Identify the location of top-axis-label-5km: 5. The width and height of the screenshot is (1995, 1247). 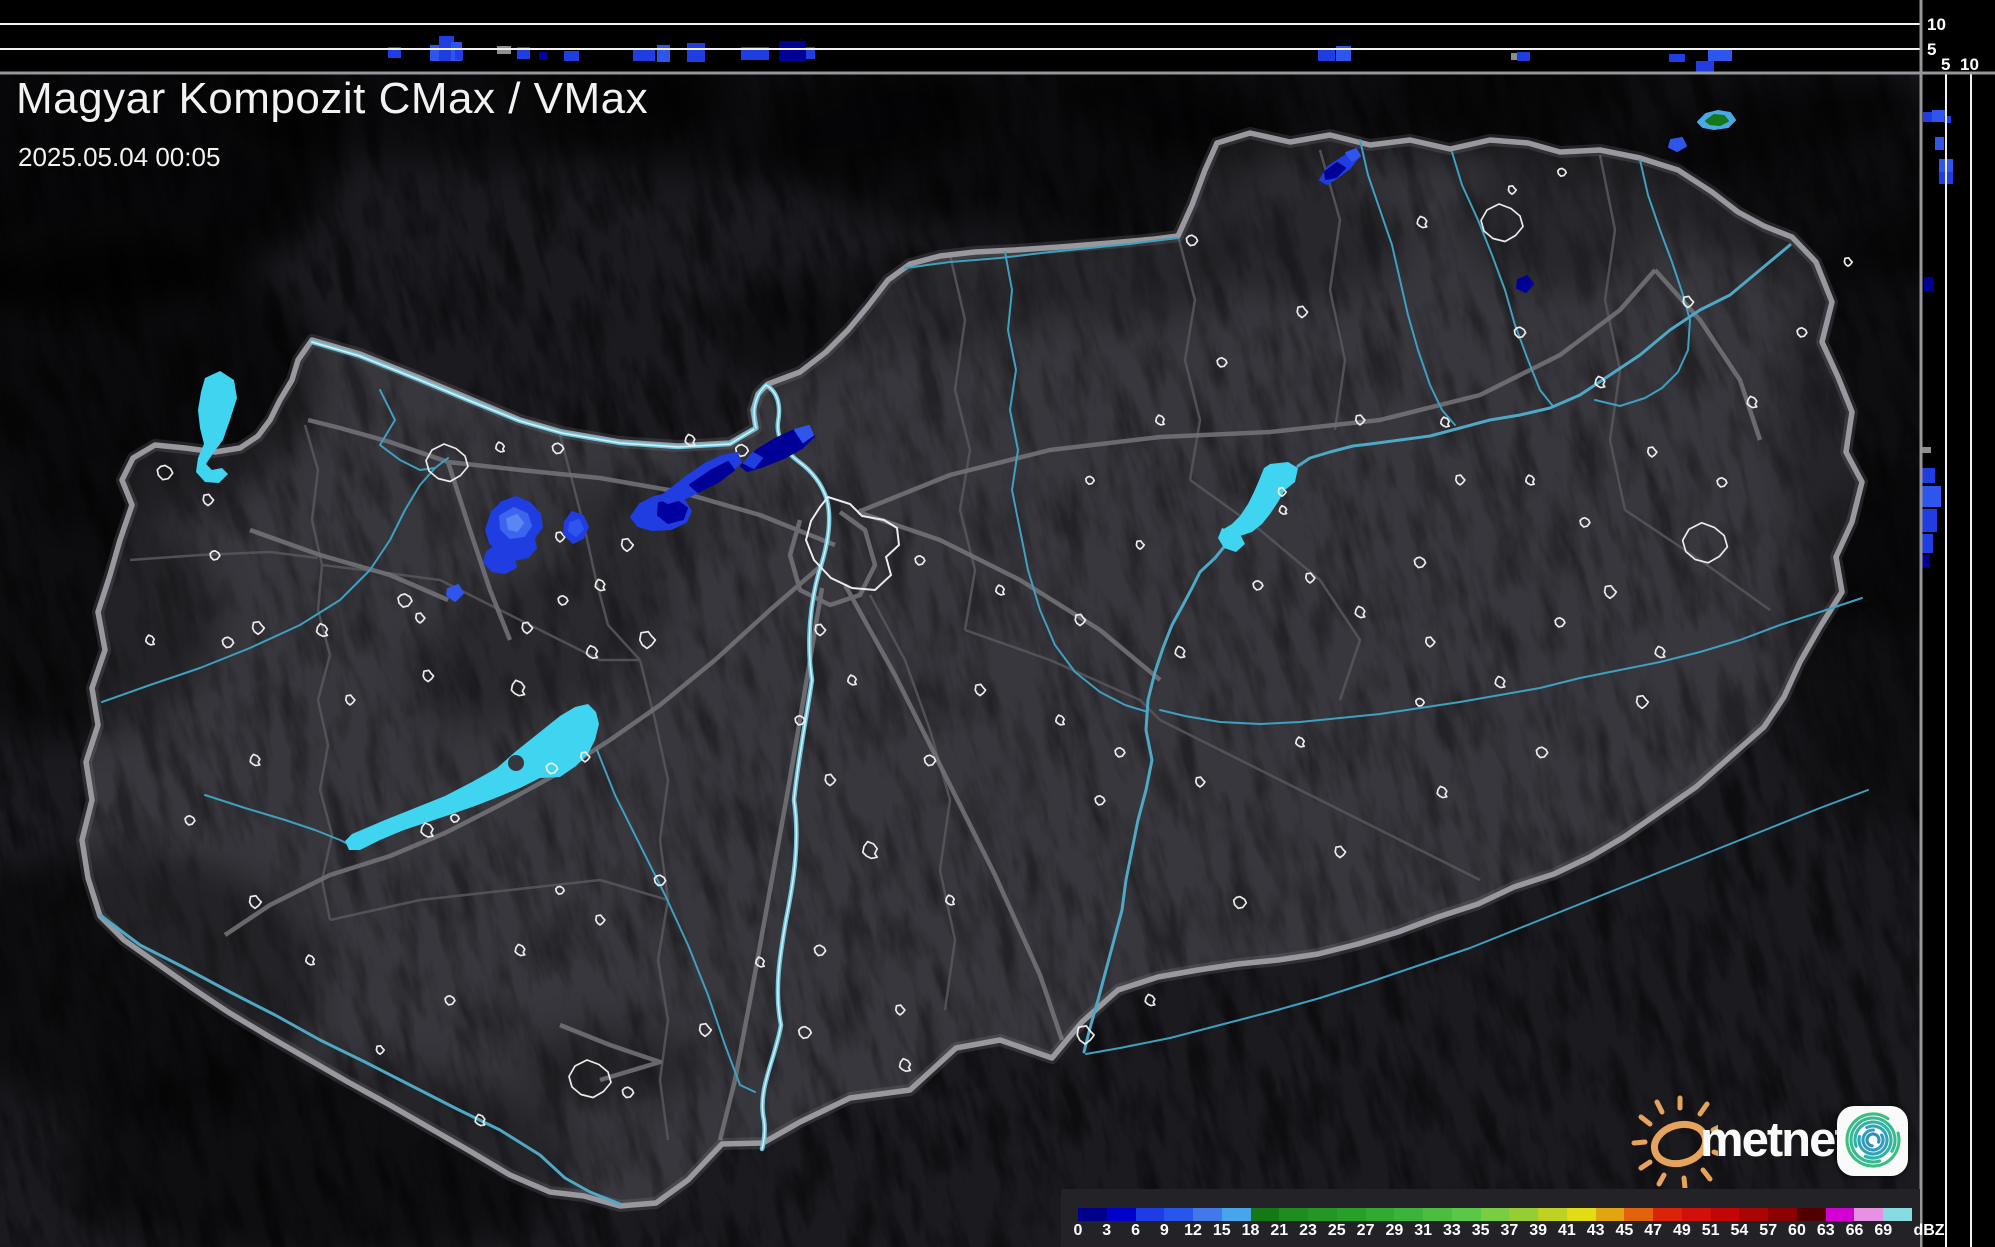
(1932, 49).